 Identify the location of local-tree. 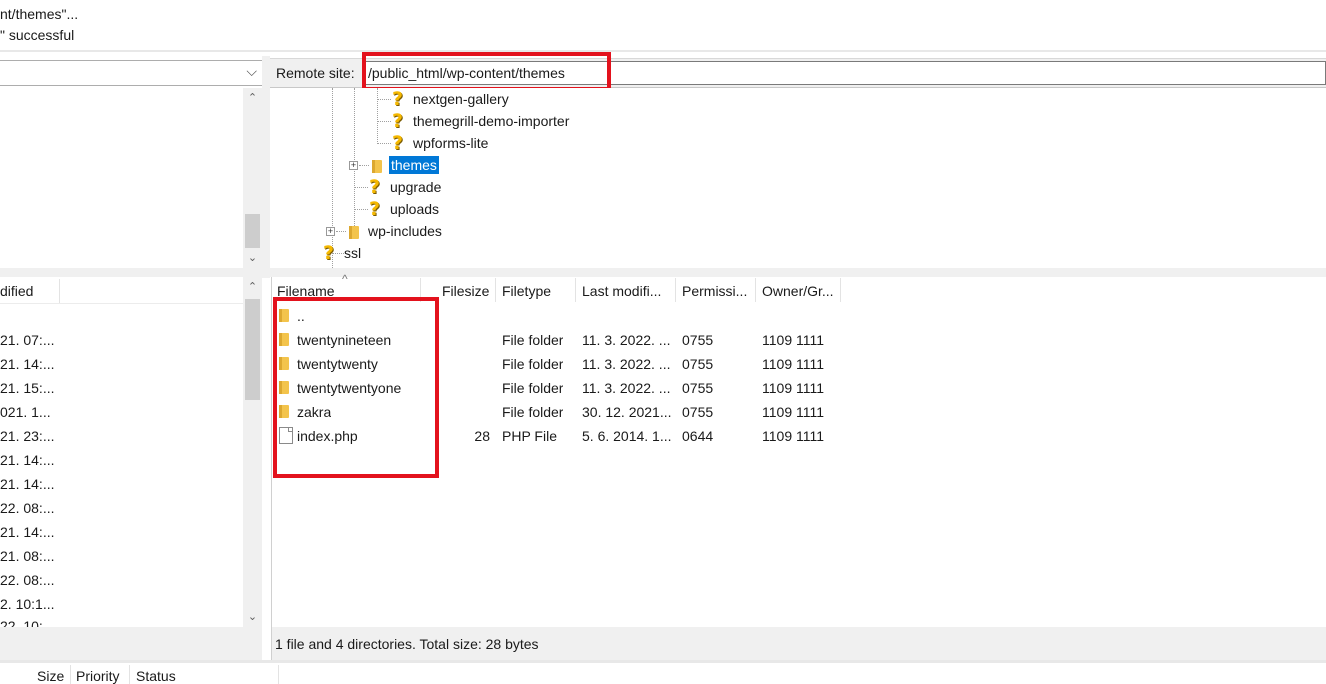
(121, 178).